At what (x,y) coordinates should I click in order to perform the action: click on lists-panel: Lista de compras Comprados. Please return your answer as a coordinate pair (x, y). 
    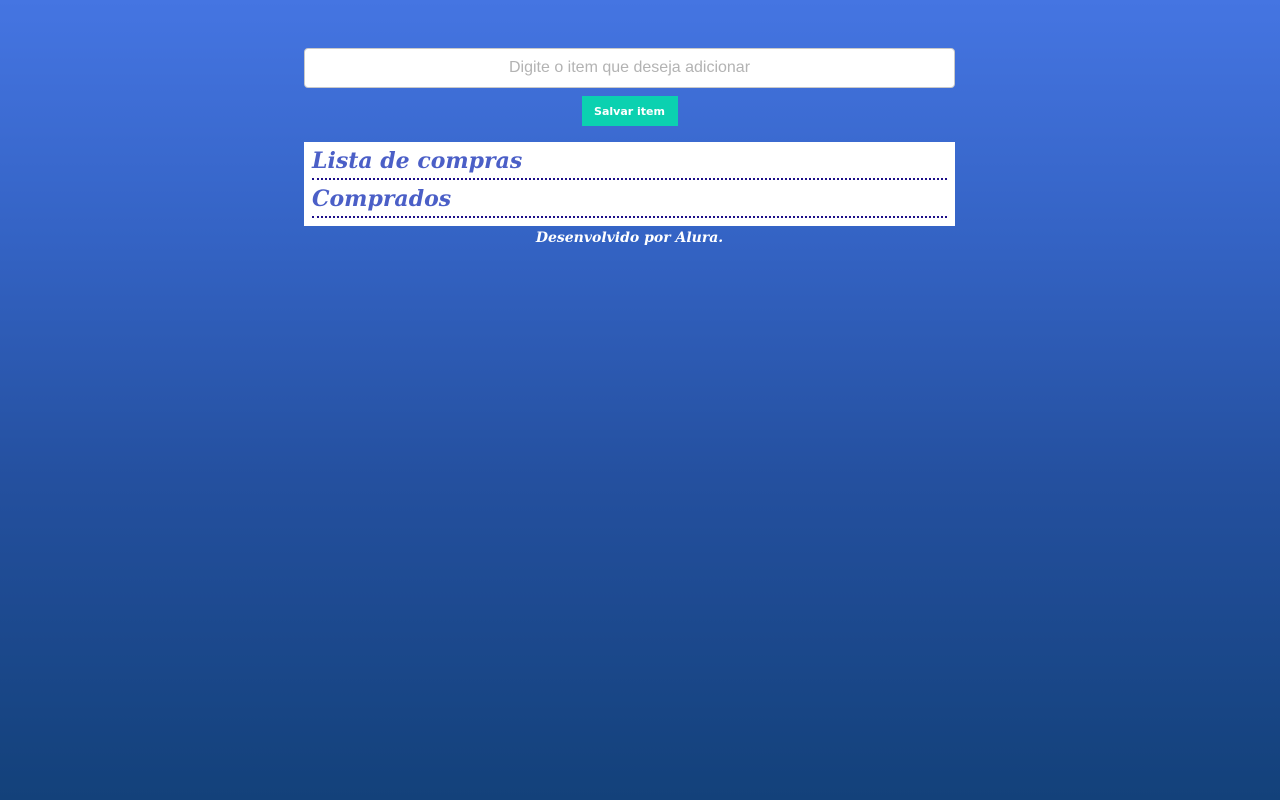
    Looking at the image, I should click on (629, 184).